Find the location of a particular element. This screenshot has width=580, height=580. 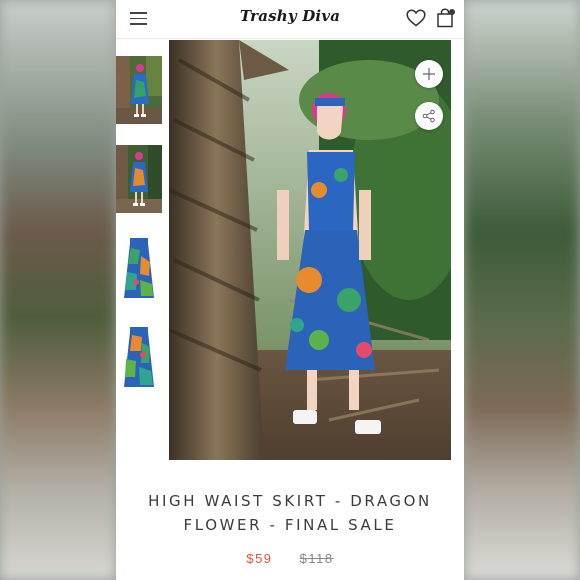

product-title-line2: FLOWER - FINAL SALE is located at coordinates (290, 525).